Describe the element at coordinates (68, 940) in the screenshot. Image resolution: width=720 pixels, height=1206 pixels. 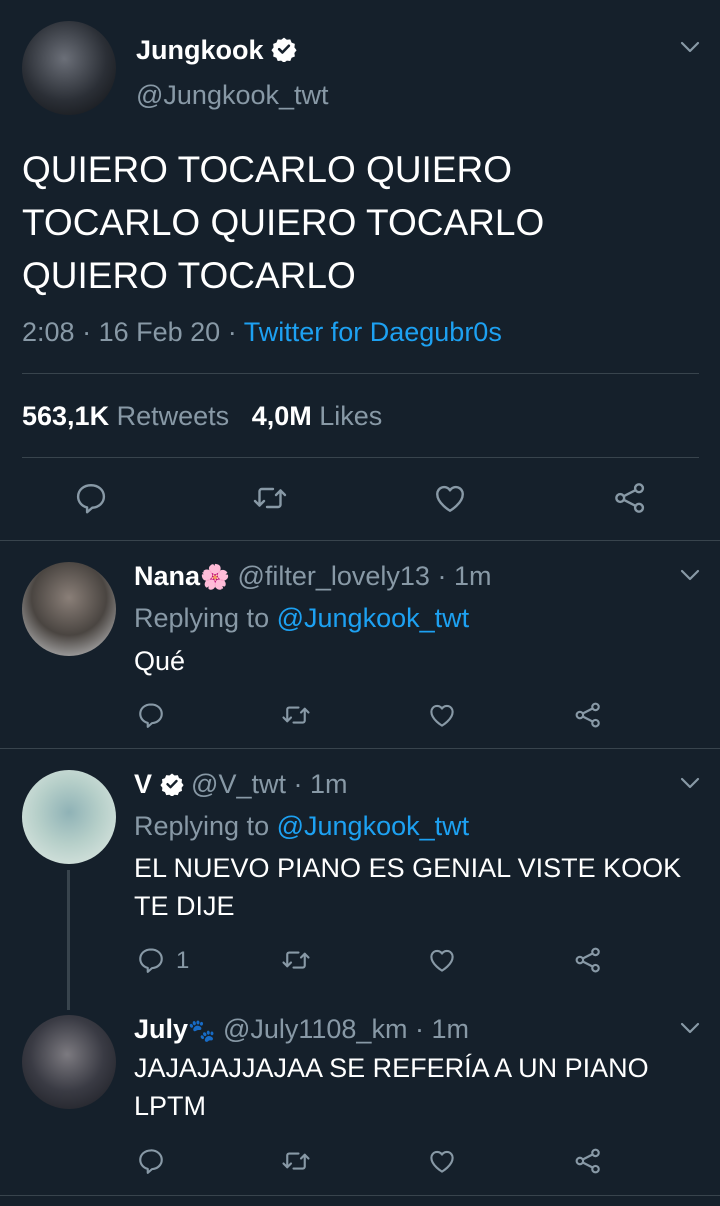
I see `thread-line` at that location.